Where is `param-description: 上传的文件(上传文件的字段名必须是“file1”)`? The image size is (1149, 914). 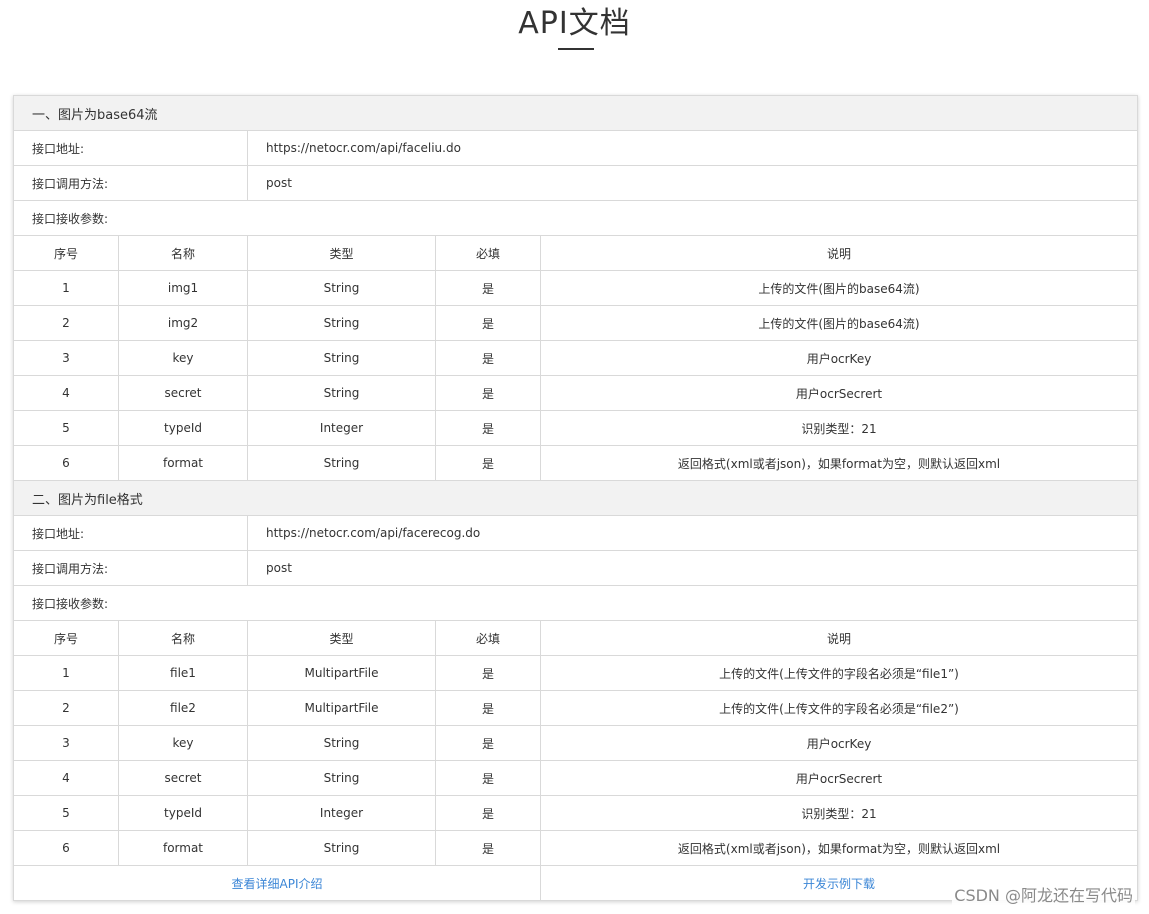 param-description: 上传的文件(上传文件的字段名必须是“file1”) is located at coordinates (839, 673).